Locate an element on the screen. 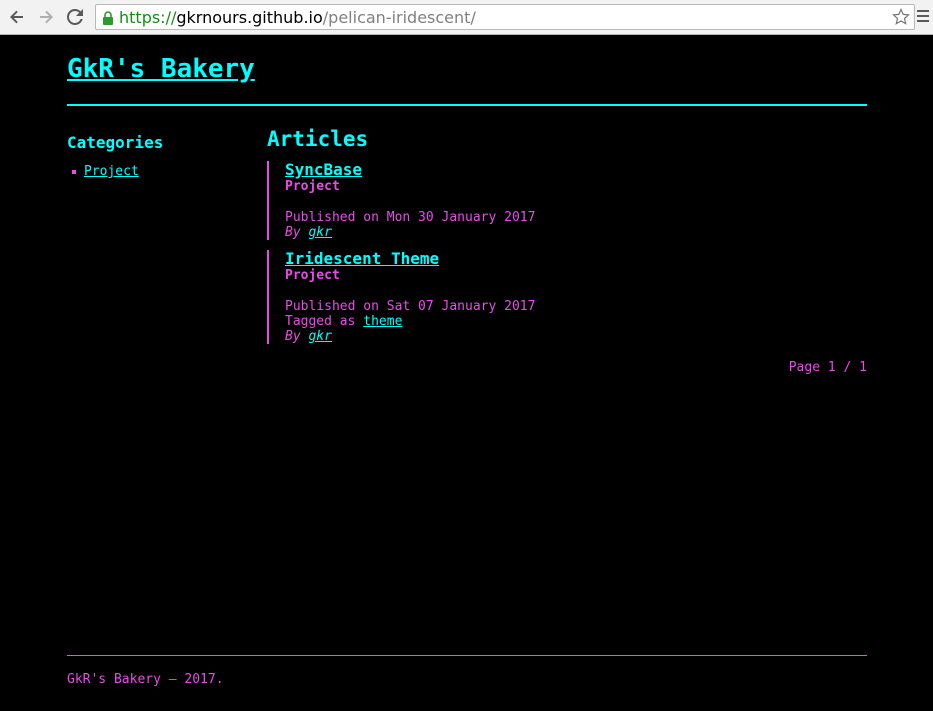 Image resolution: width=933 pixels, height=711 pixels. tagged-label: Tagged as is located at coordinates (320, 321).